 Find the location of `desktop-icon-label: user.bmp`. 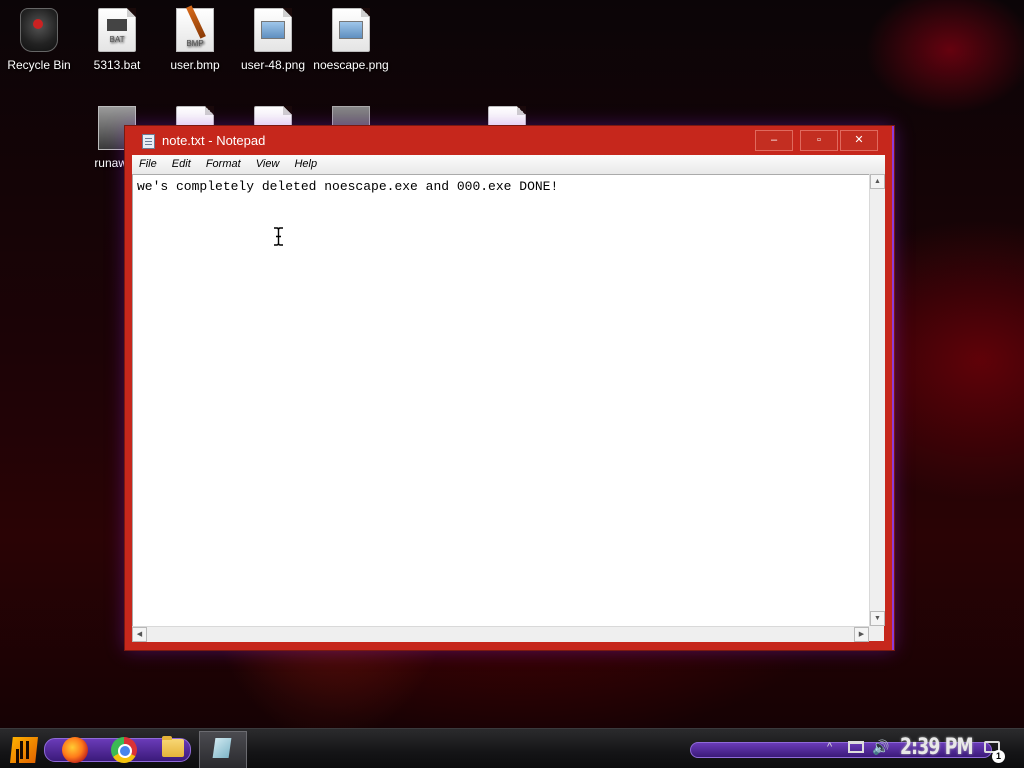

desktop-icon-label: user.bmp is located at coordinates (195, 65).